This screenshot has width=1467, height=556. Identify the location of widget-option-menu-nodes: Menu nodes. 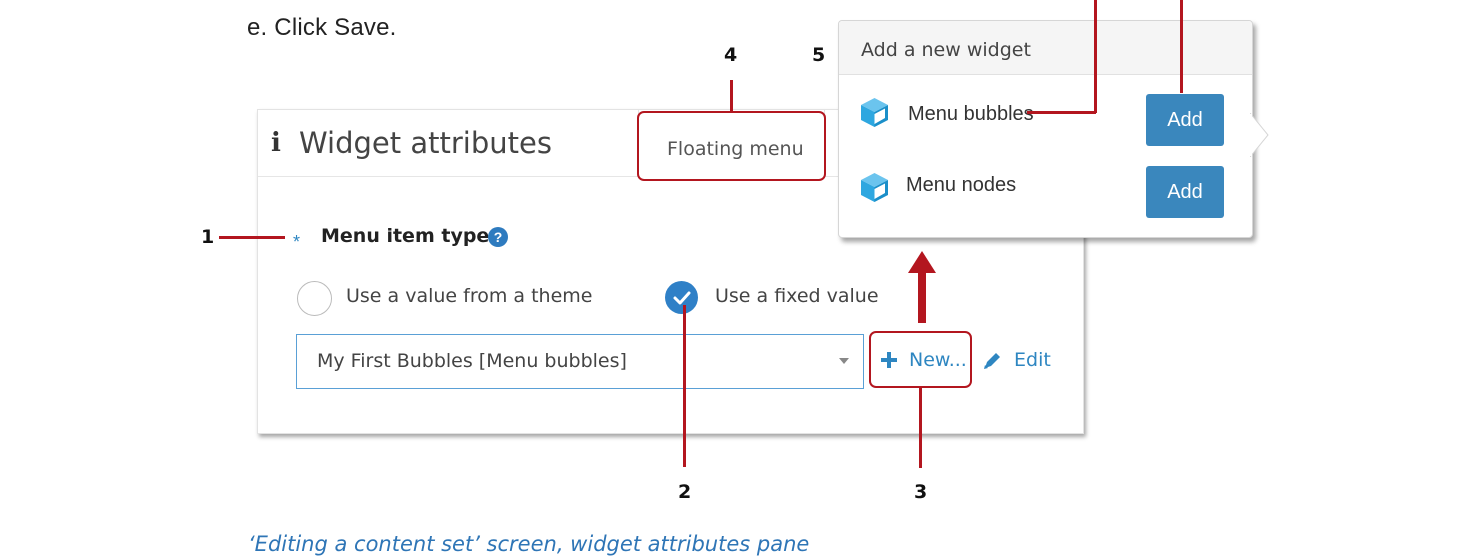
(961, 185).